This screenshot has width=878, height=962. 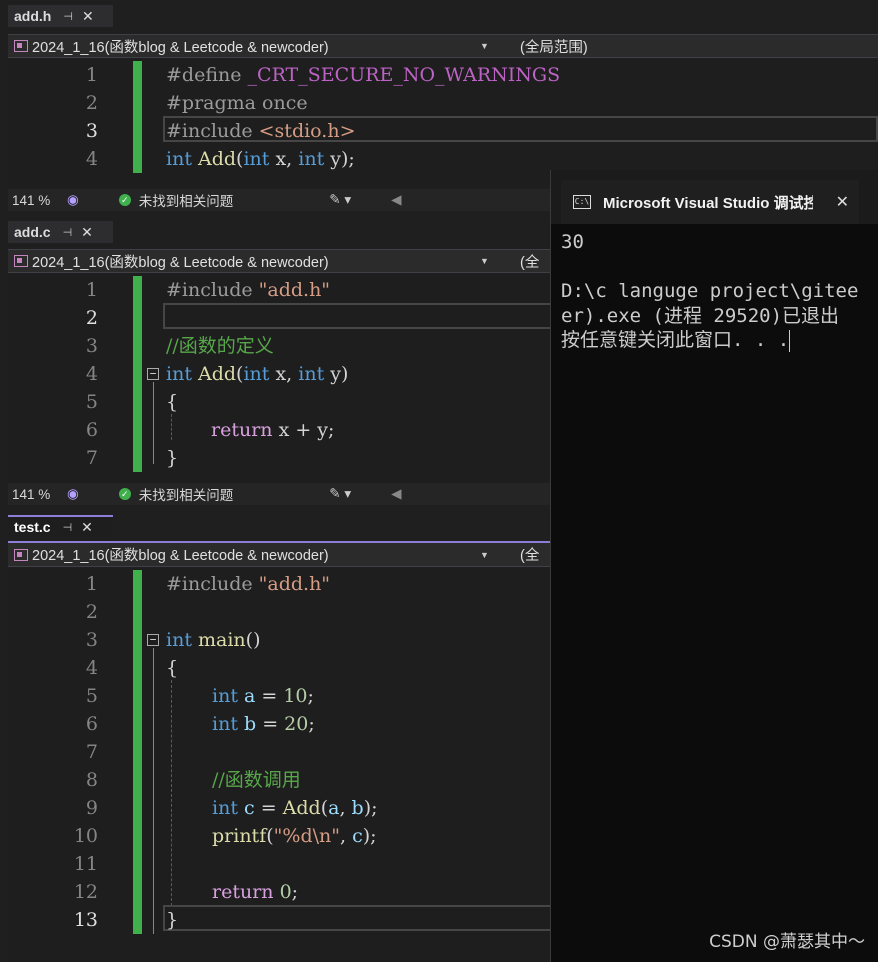 What do you see at coordinates (32, 232) in the screenshot?
I see `tab-label: add.c` at bounding box center [32, 232].